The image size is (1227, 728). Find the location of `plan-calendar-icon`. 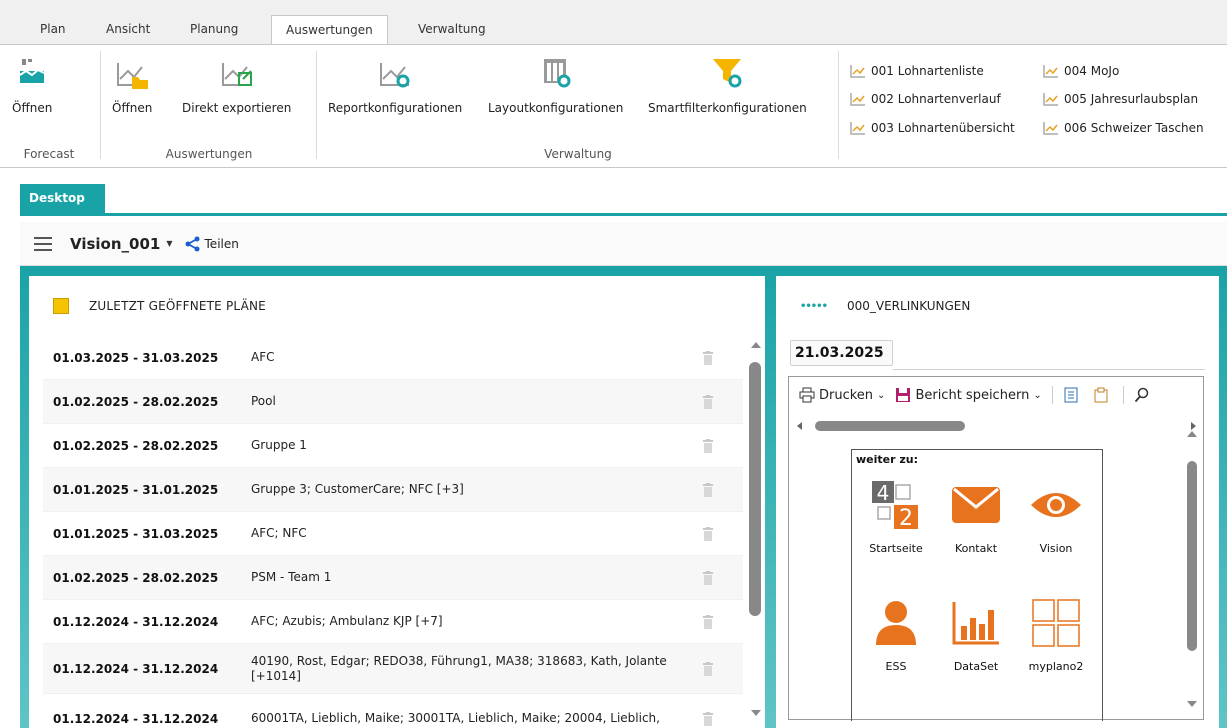

plan-calendar-icon is located at coordinates (61, 306).